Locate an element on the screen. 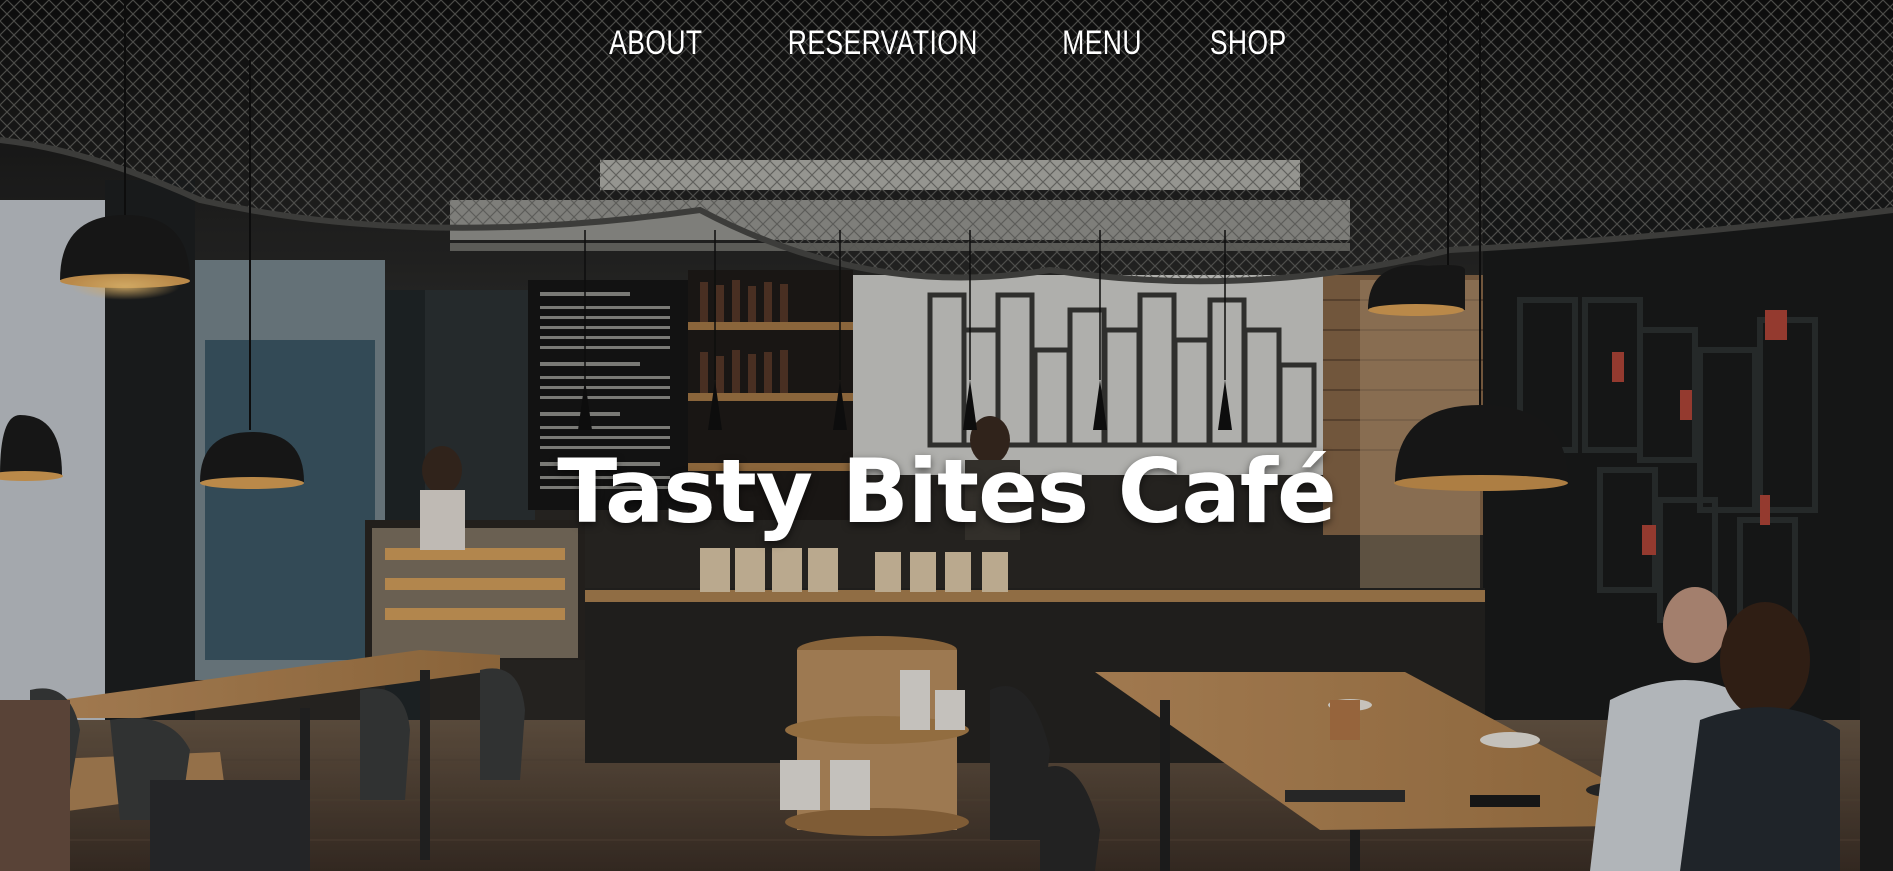 This screenshot has height=871, width=1893. nav-link-about: ABOUT is located at coordinates (655, 43).